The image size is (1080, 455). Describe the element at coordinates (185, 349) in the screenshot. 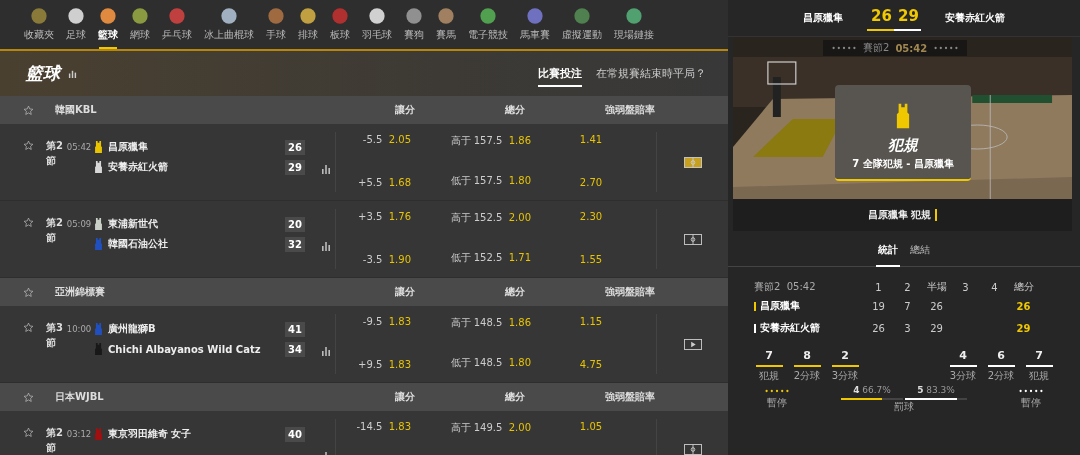

I see `team-name: Chichi Albayanos Wild Catz` at that location.